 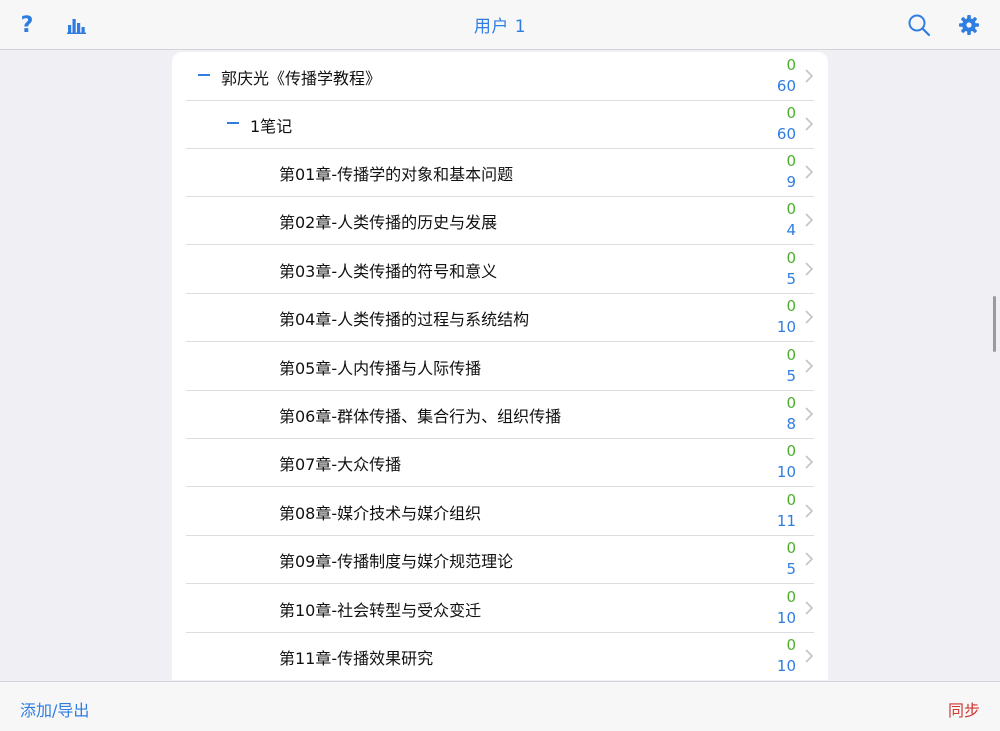 What do you see at coordinates (420, 416) in the screenshot?
I see `row-label: 第06章-群体传播、集合行为、组织传播` at bounding box center [420, 416].